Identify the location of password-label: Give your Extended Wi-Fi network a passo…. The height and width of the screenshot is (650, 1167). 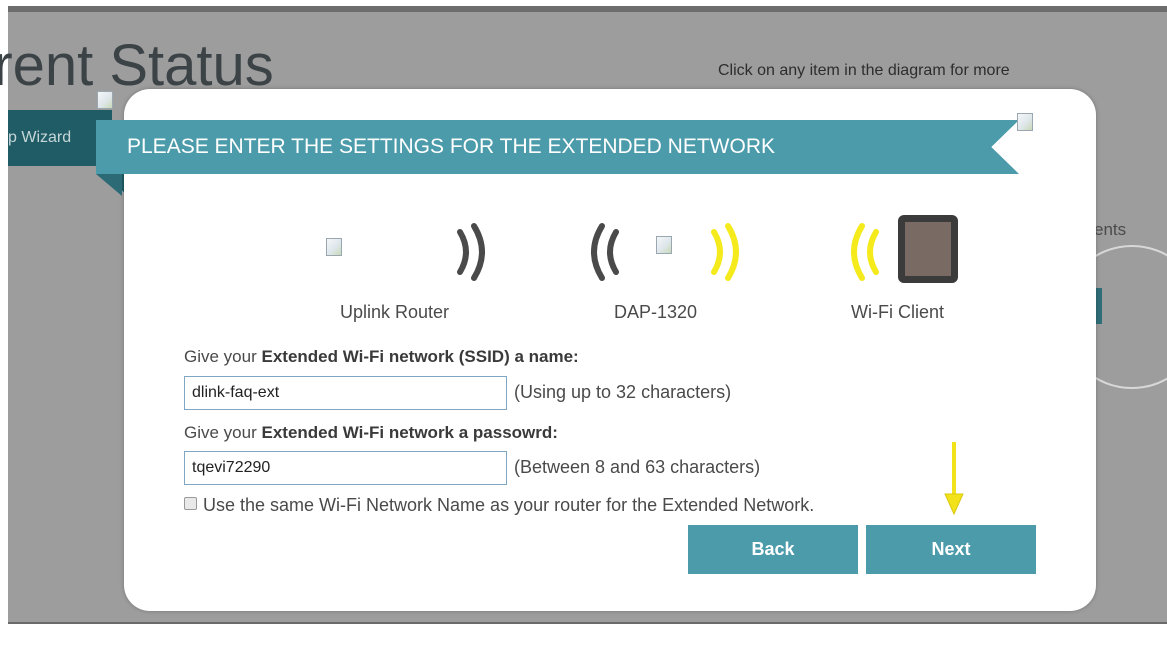
(371, 433).